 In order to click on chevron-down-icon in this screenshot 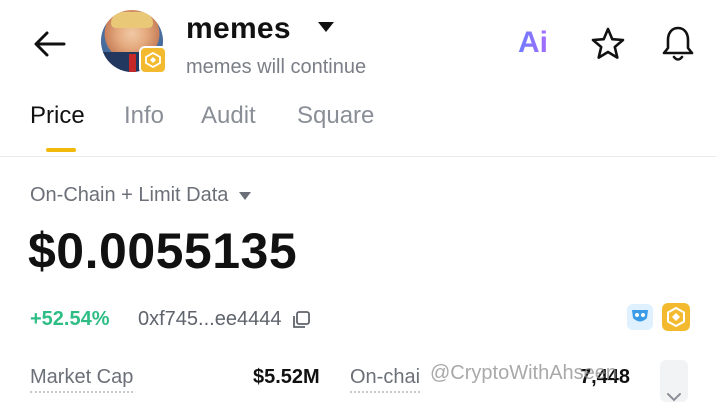, I will do `click(674, 397)`.